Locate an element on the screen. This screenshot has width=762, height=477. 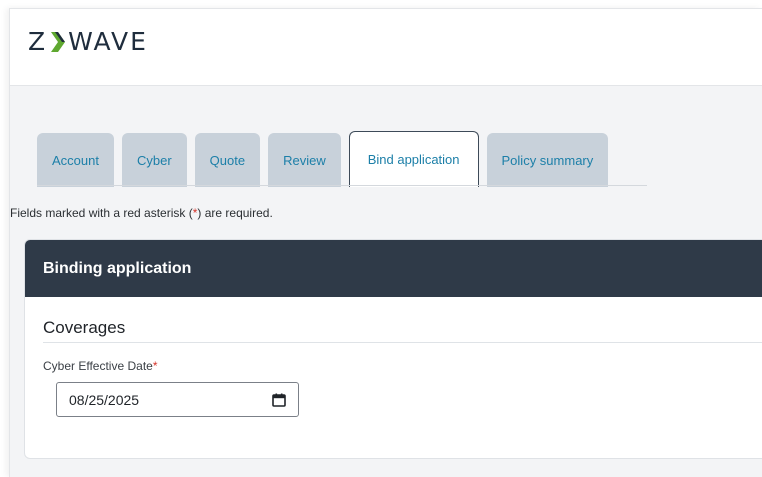
tab-bind-application: Bind application is located at coordinates (413, 159).